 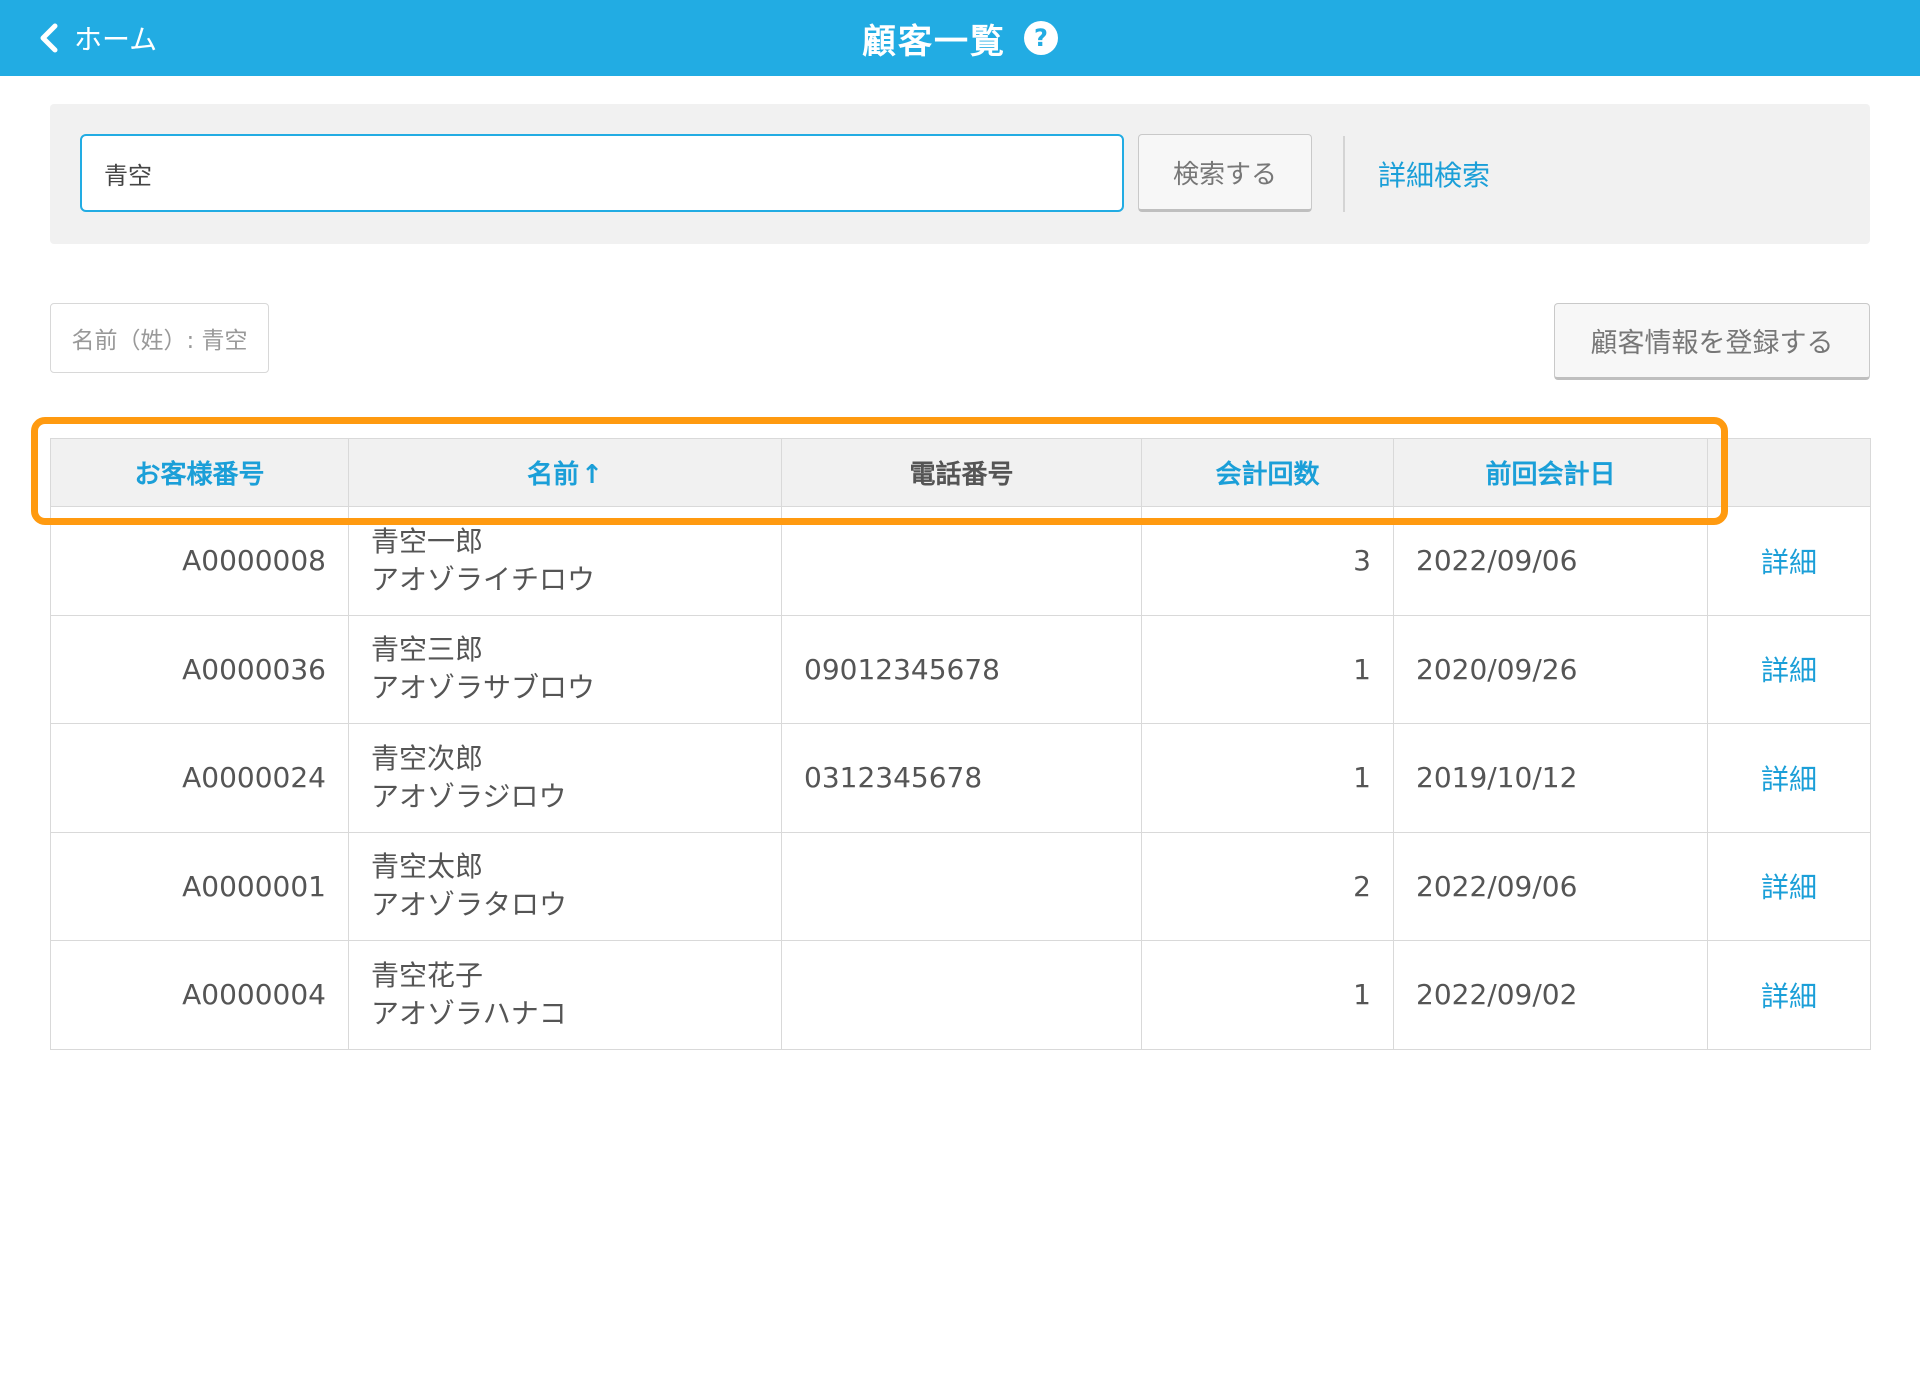 I want to click on advanced-search-link: 詳細検索, so click(x=1434, y=174).